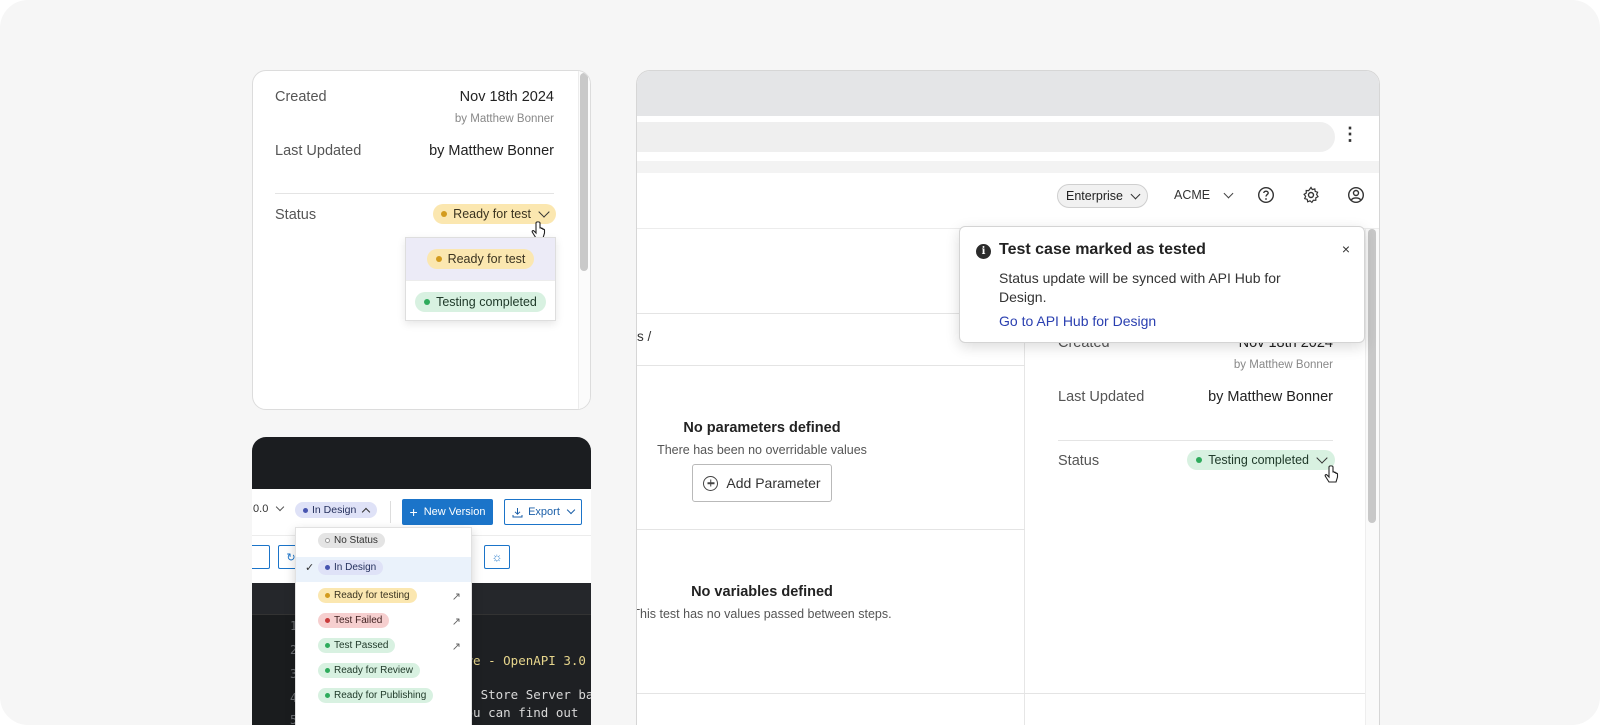 This screenshot has height=725, width=1600. What do you see at coordinates (261, 557) in the screenshot?
I see `toolbar-button` at bounding box center [261, 557].